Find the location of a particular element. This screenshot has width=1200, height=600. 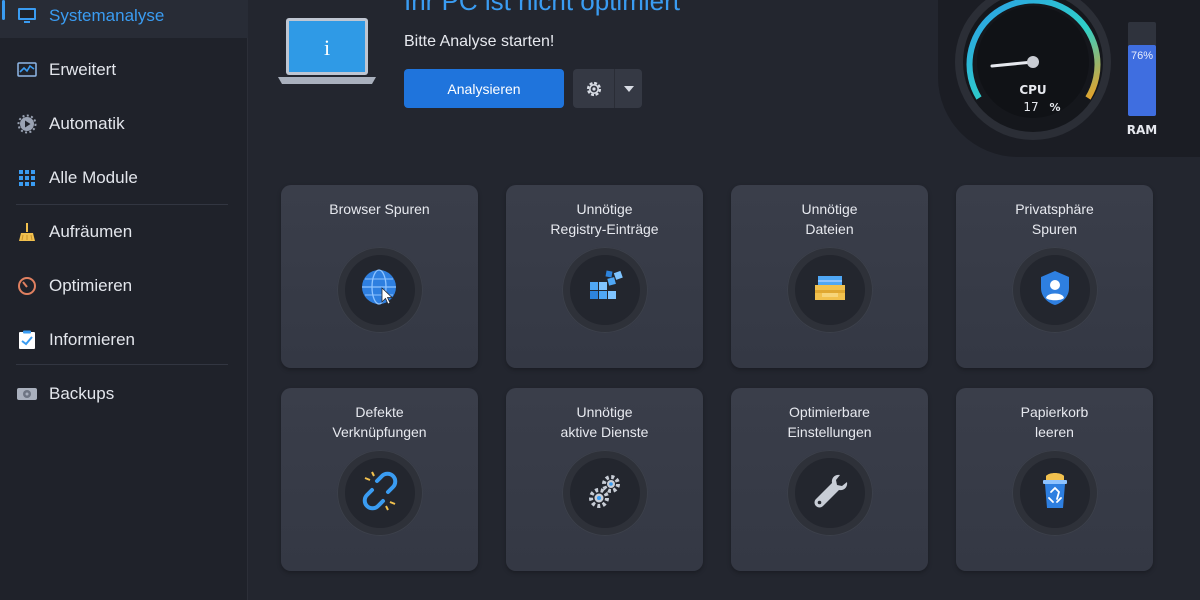

card-privatsphaere-spuren: Privatsphäre Spuren is located at coordinates (1054, 276).